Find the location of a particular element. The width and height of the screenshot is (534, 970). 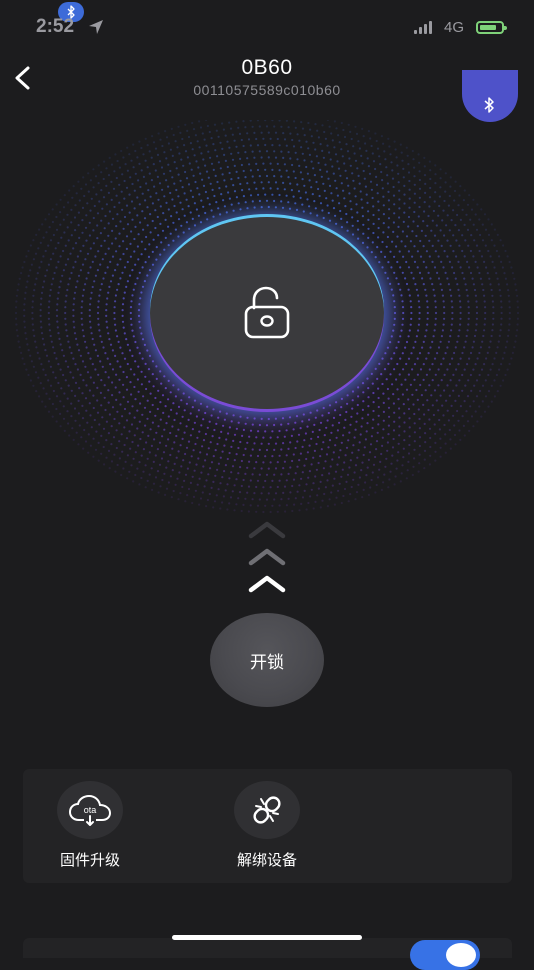

status-time: 2:52 is located at coordinates (55, 26).